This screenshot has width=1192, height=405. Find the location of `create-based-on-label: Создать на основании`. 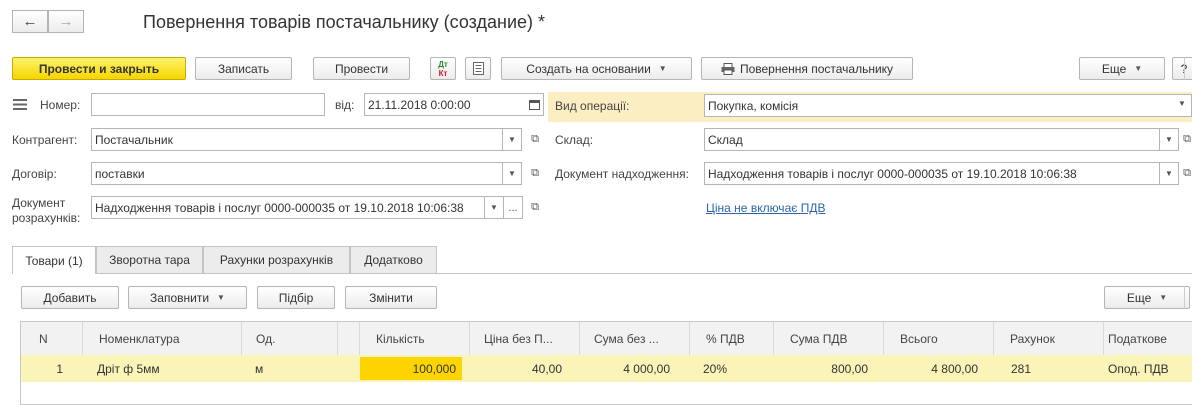

create-based-on-label: Создать на основании is located at coordinates (588, 68).